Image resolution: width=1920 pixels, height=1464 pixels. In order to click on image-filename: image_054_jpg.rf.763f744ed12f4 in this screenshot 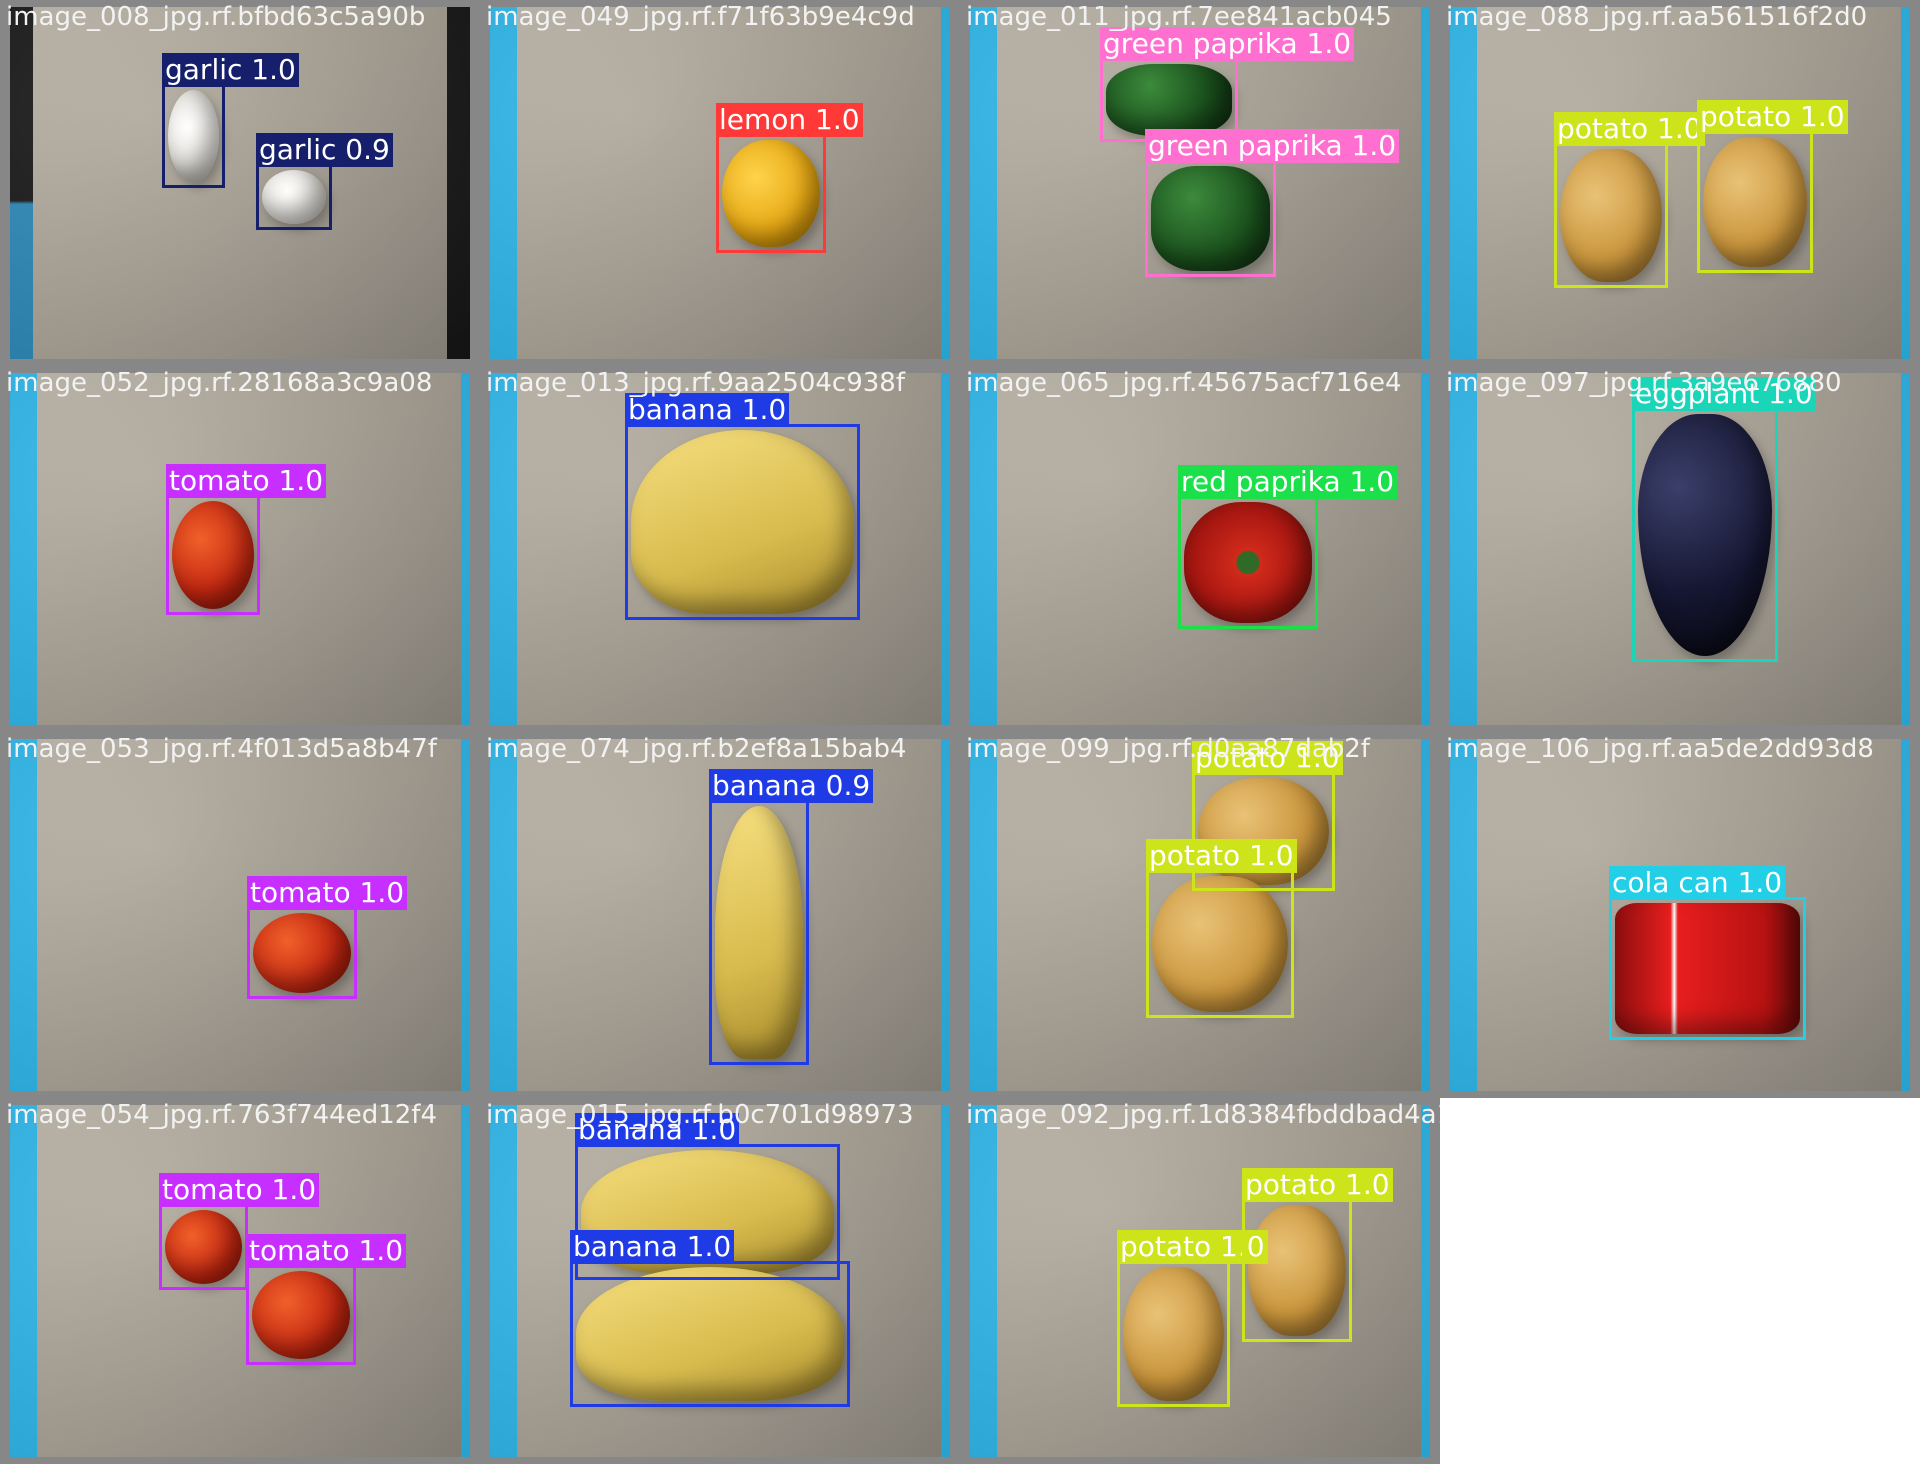, I will do `click(222, 1115)`.